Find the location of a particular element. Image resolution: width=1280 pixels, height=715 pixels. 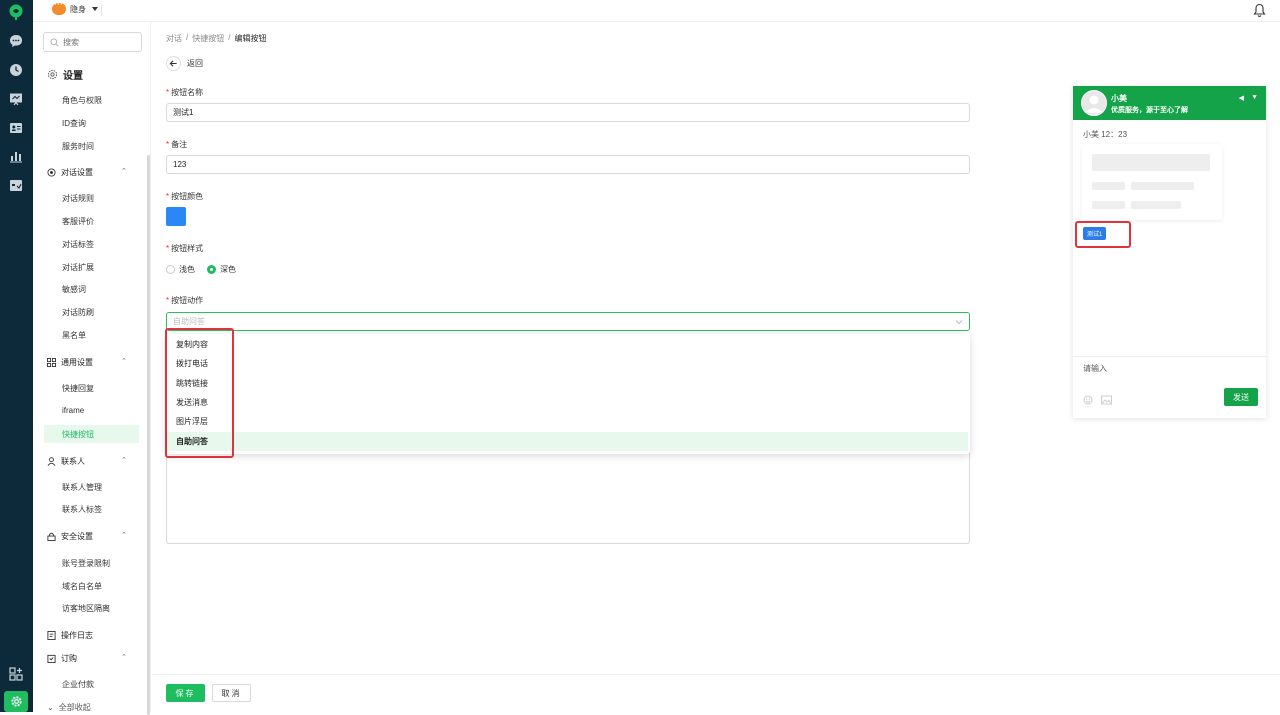

top-bar: 隐身 is located at coordinates (656, 11).